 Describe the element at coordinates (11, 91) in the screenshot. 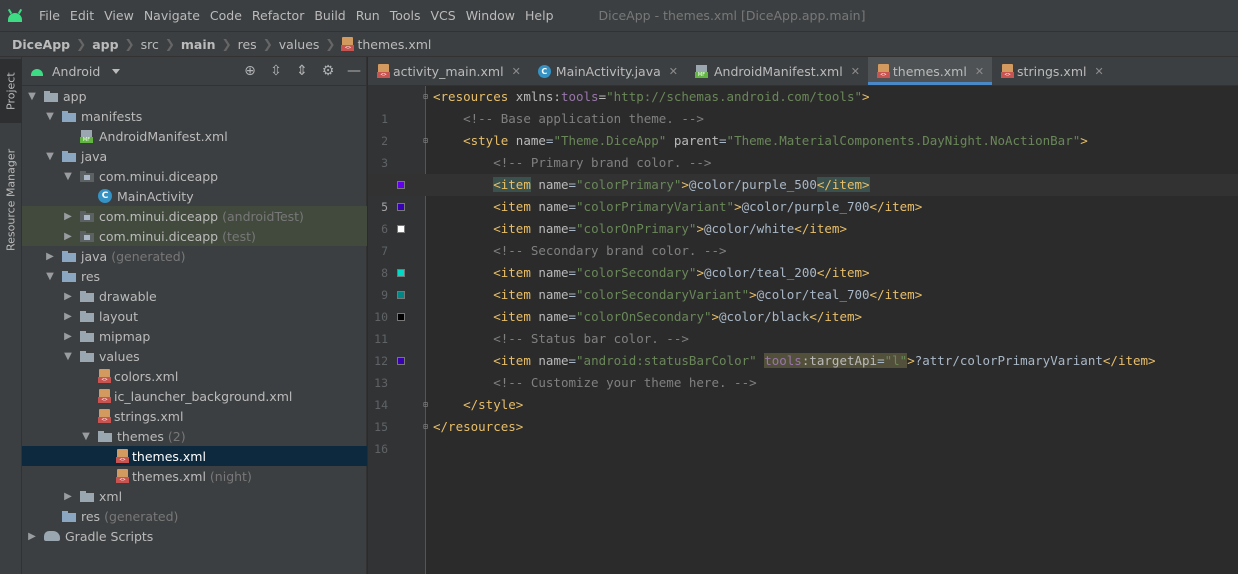

I see `project-tool-tab: Project` at that location.